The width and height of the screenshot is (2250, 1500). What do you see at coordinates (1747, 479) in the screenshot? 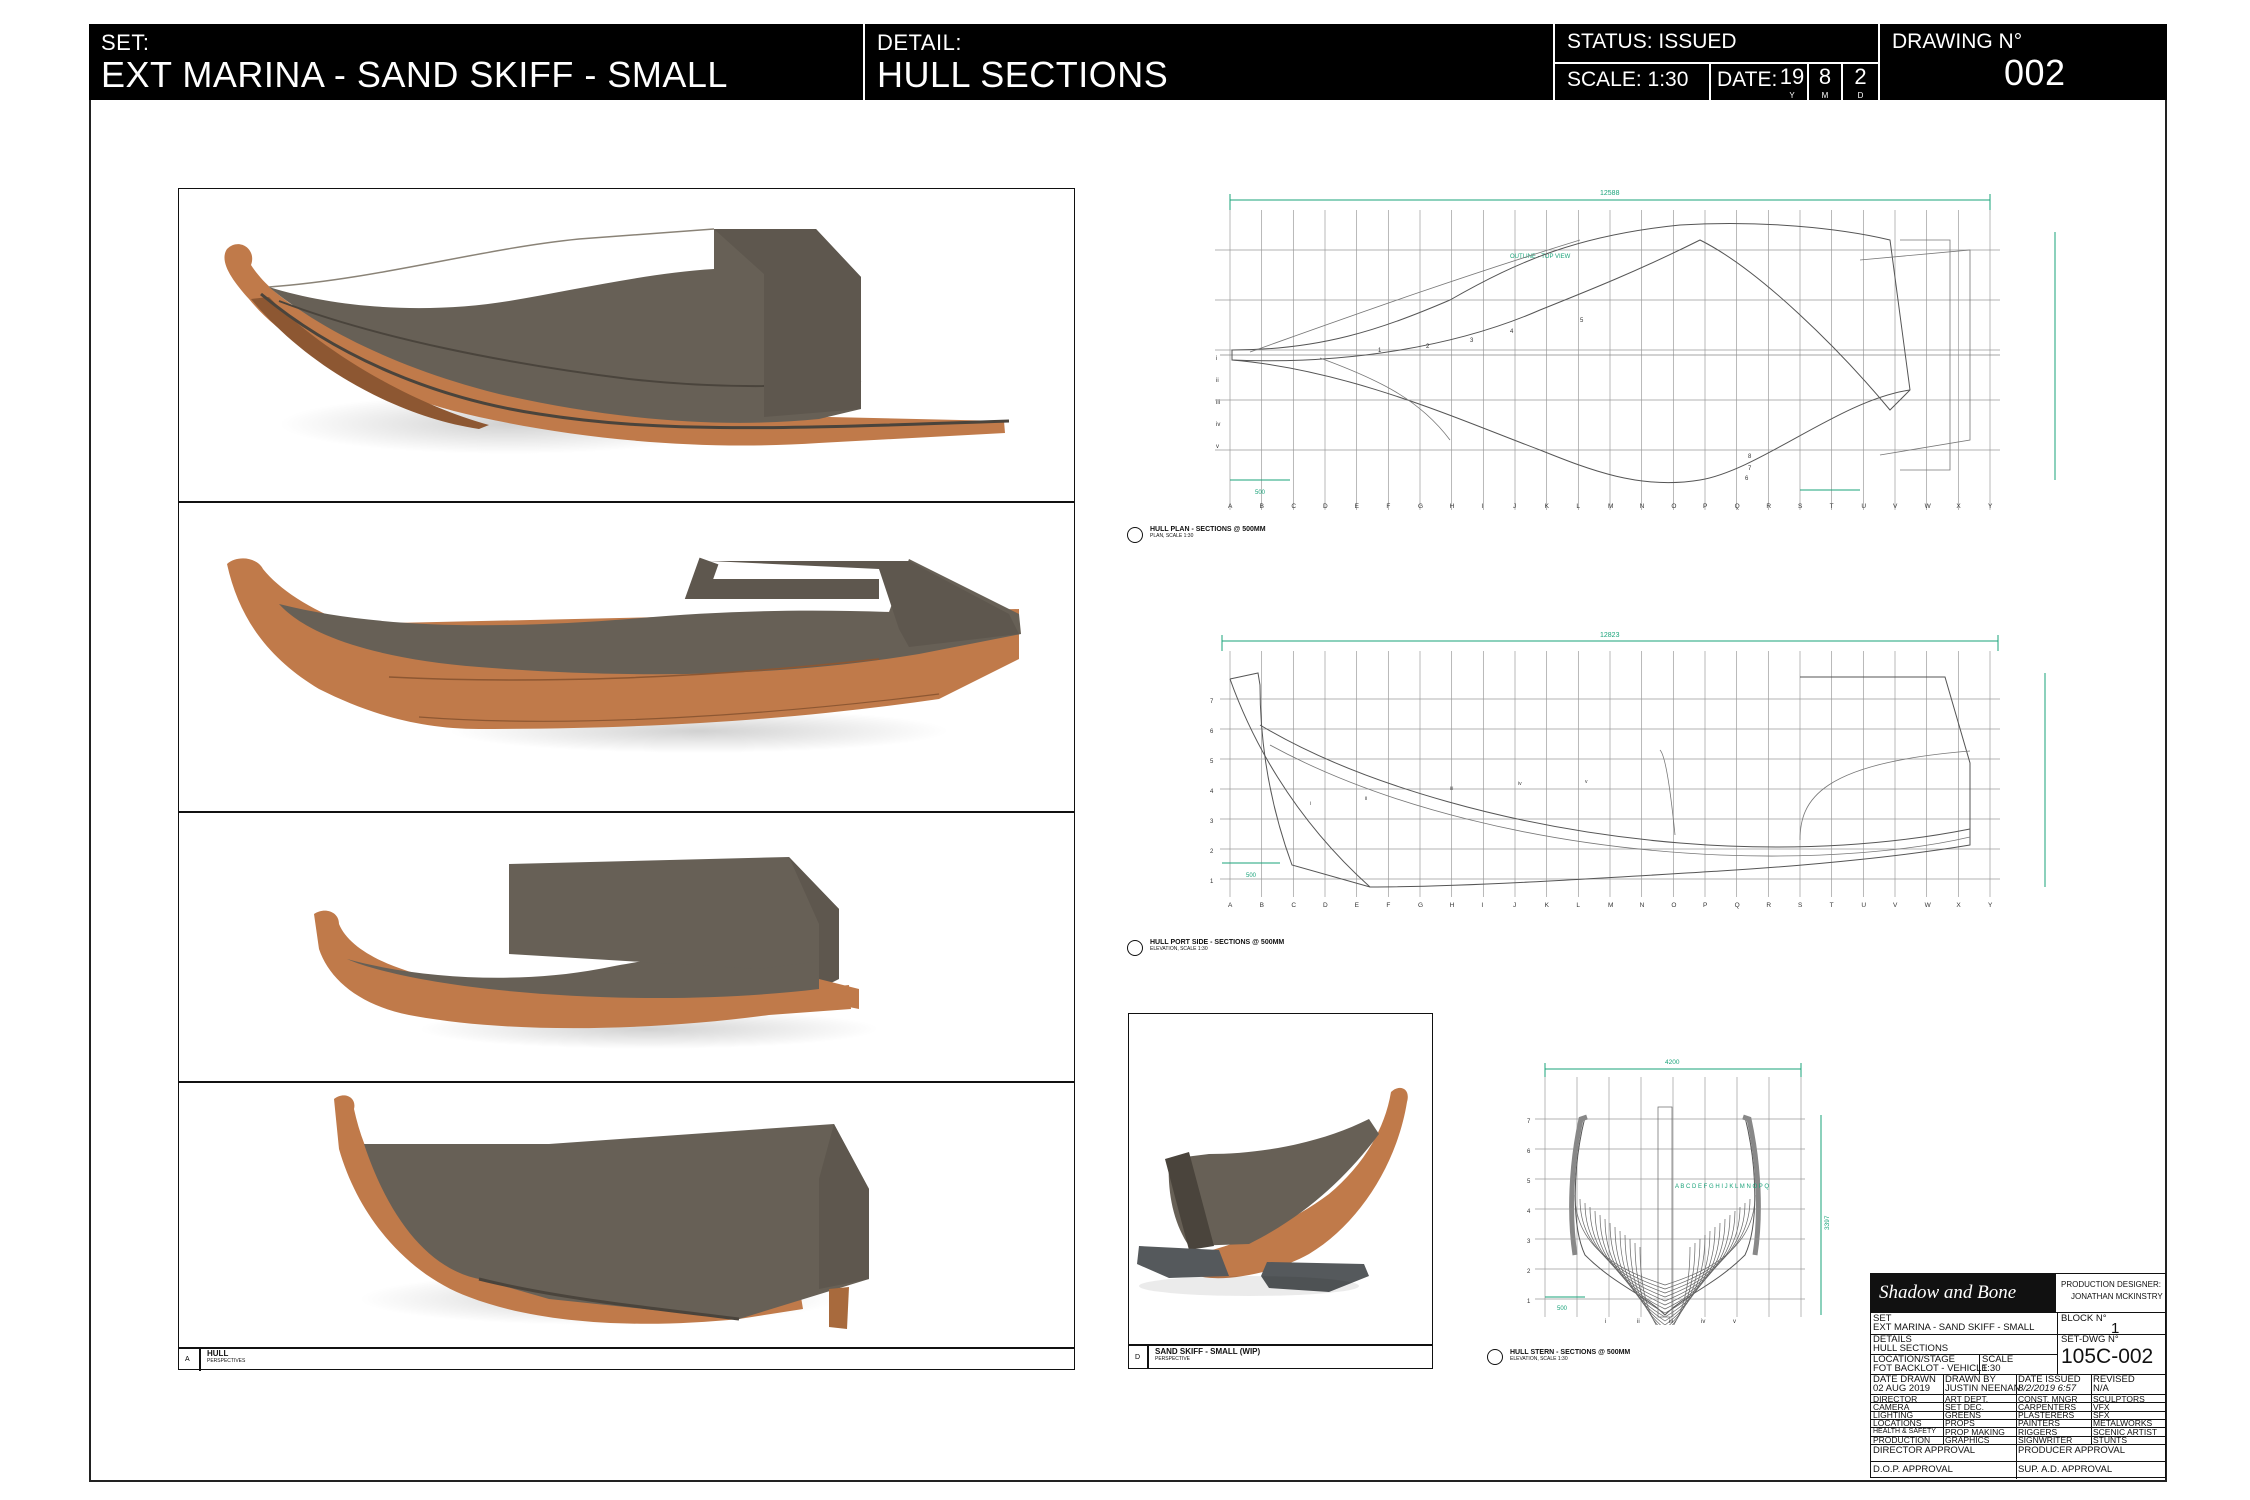
I see `plan-section-label: 6` at bounding box center [1747, 479].